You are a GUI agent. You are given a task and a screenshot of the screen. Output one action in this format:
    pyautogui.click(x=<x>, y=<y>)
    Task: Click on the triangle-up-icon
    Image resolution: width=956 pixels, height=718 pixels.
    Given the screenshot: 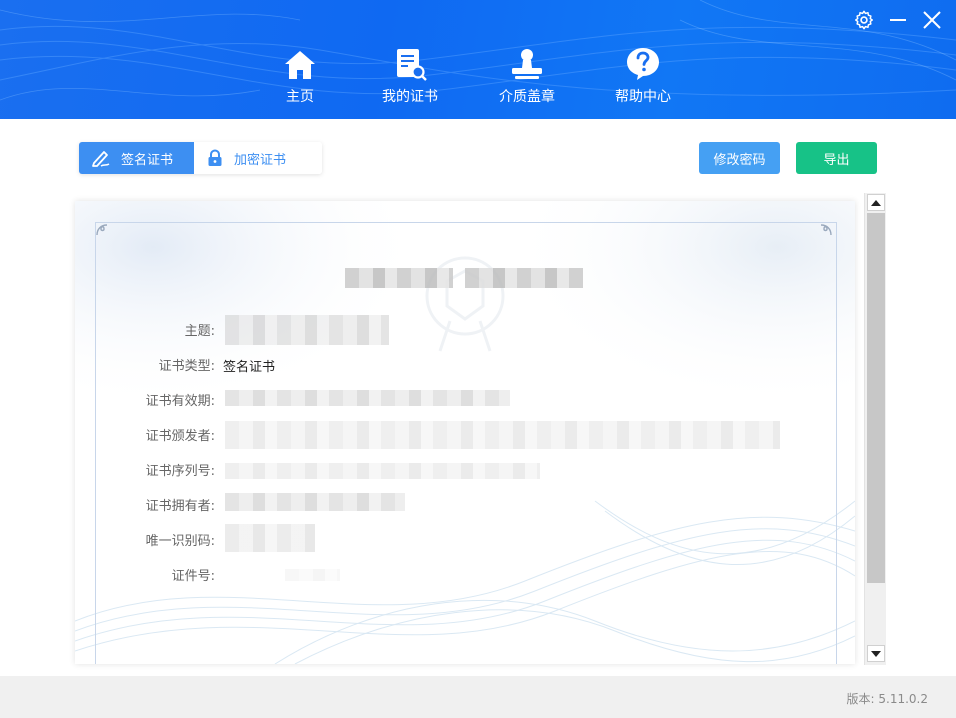 What is the action you would take?
    pyautogui.click(x=876, y=202)
    